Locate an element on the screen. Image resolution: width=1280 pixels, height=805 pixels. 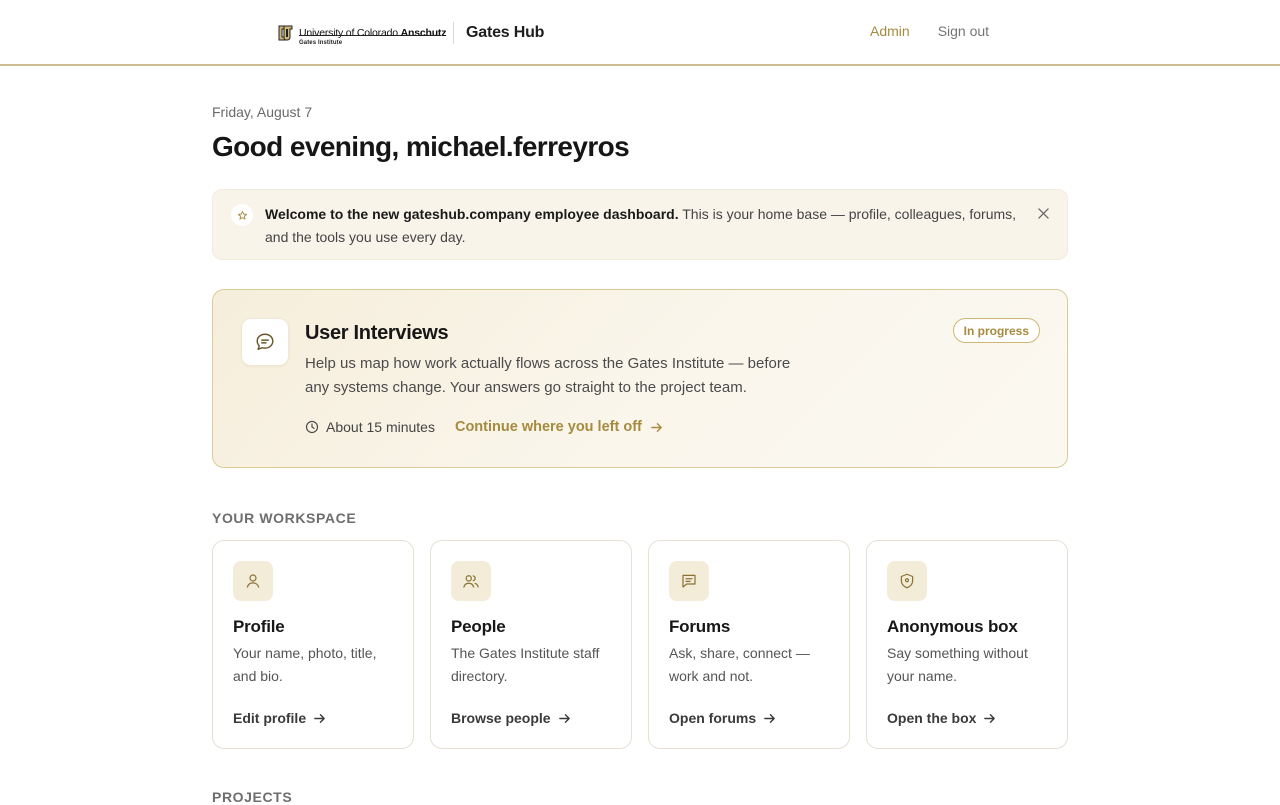
edit-profile-link: Edit profile is located at coordinates (279, 718).